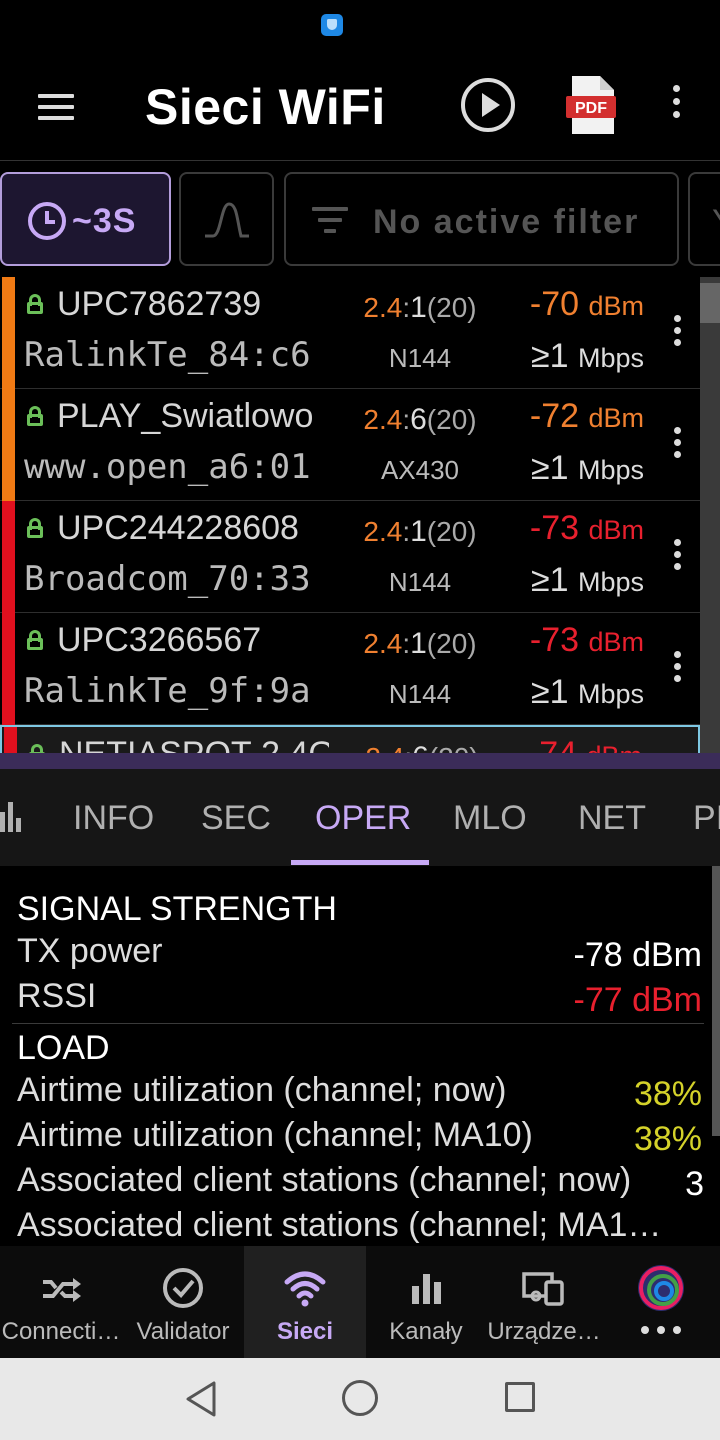 Image resolution: width=720 pixels, height=1440 pixels. I want to click on filter-label: No active filter, so click(506, 222).